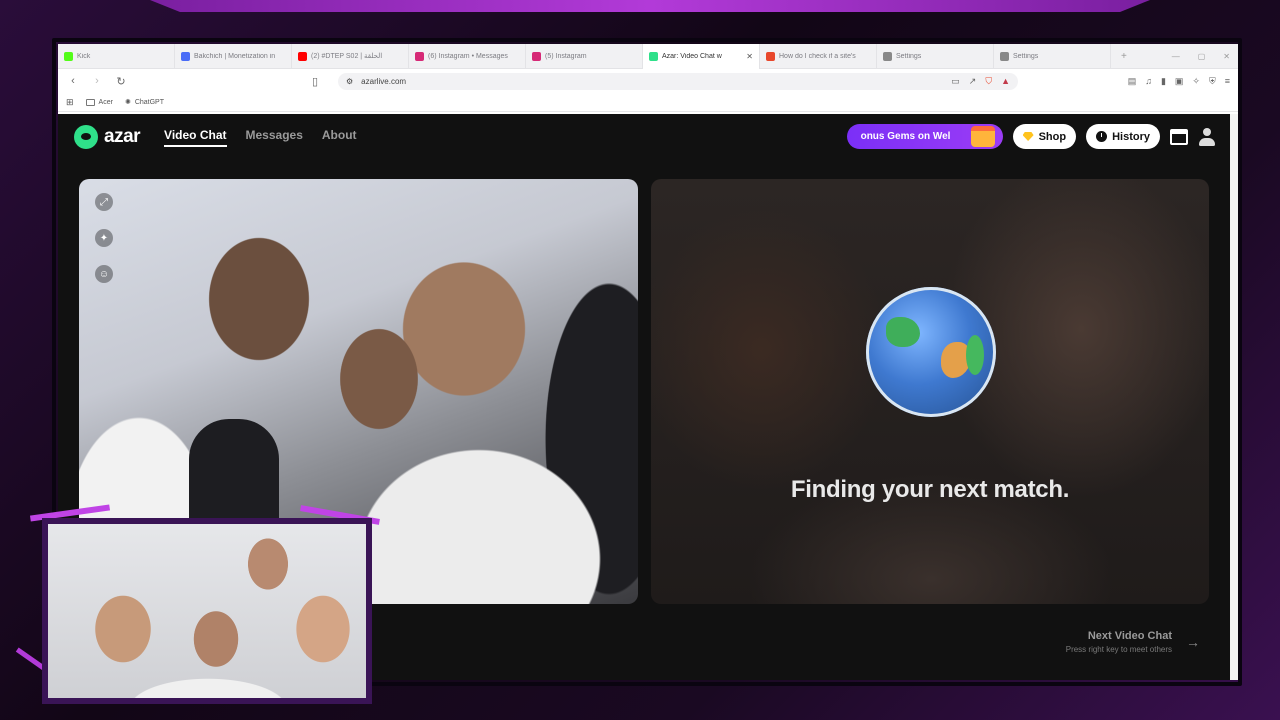 Image resolution: width=1280 pixels, height=720 pixels. Describe the element at coordinates (1102, 136) in the screenshot. I see `clock-icon` at that location.